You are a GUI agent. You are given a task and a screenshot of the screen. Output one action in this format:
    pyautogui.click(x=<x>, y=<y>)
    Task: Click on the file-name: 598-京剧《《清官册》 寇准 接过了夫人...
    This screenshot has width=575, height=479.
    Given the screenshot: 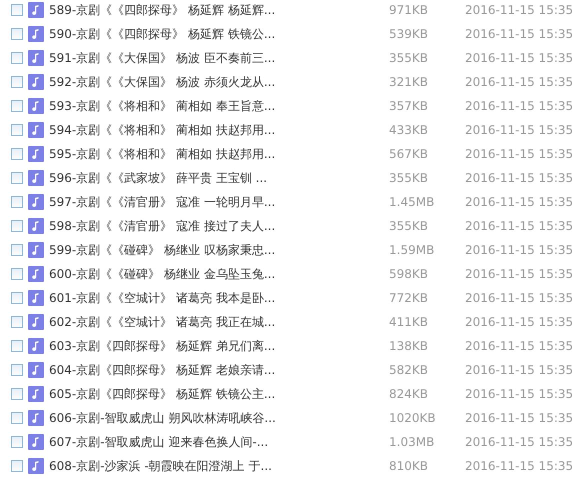 What is the action you would take?
    pyautogui.click(x=219, y=226)
    